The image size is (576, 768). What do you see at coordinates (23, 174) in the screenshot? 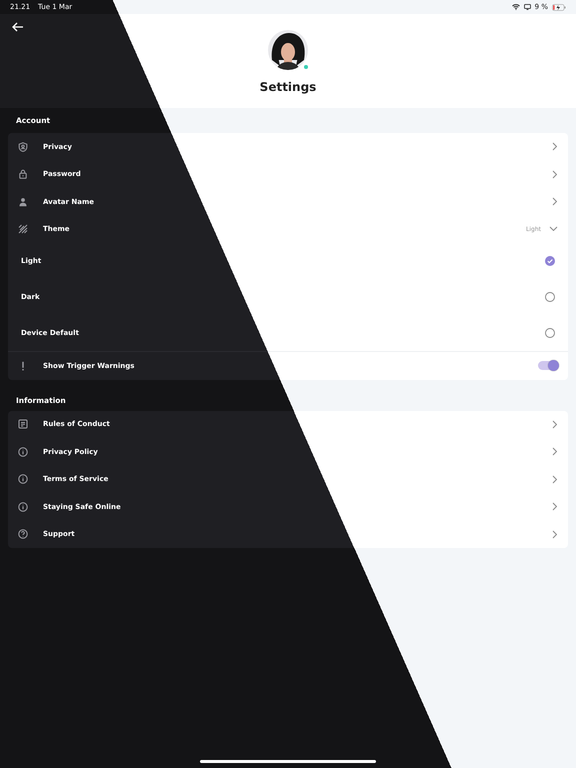
I see `lock-icon` at bounding box center [23, 174].